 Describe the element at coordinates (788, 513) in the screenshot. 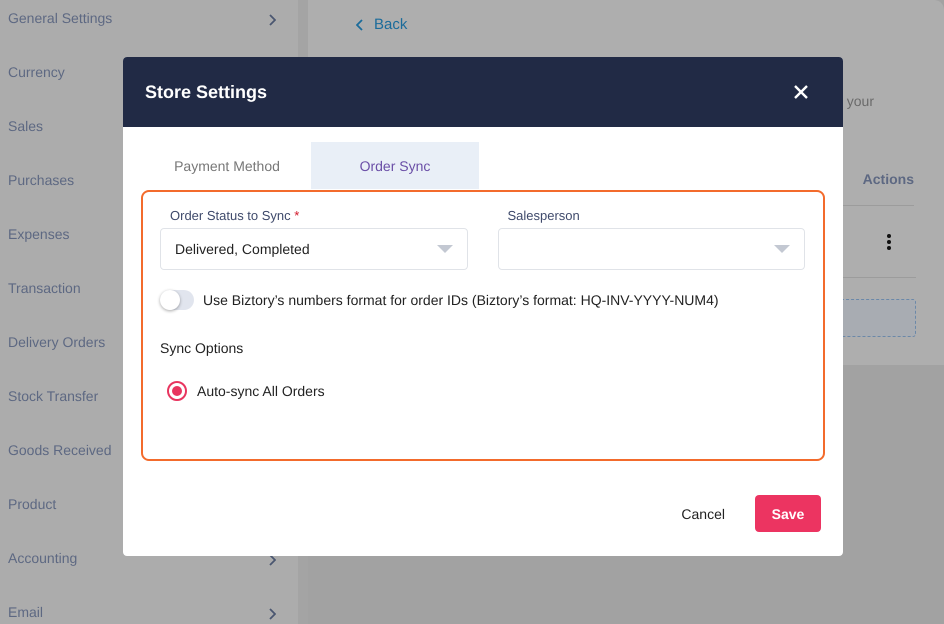

I see `save-button: Save` at that location.